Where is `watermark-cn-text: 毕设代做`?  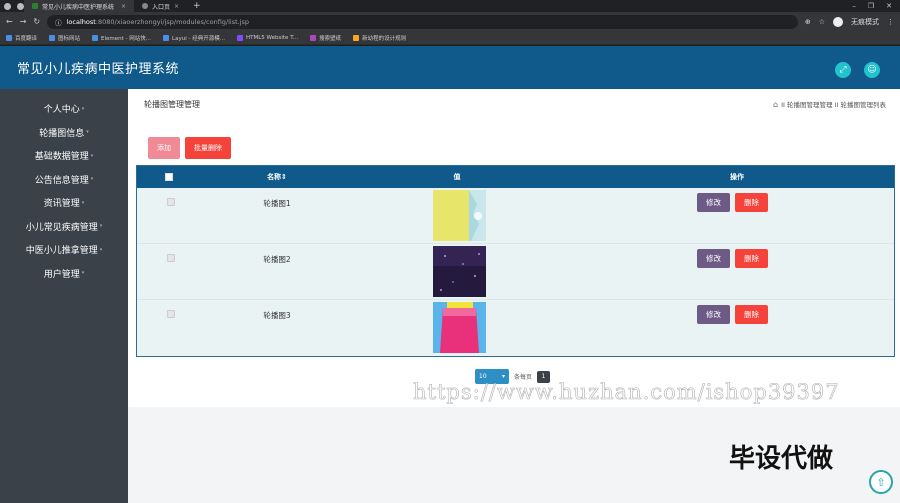 watermark-cn-text: 毕设代做 is located at coordinates (781, 459).